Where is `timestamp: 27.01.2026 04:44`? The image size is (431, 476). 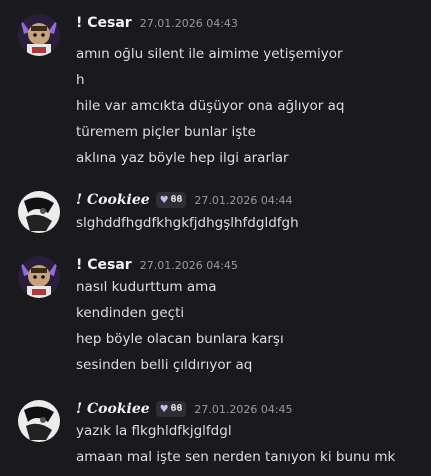 timestamp: 27.01.2026 04:44 is located at coordinates (243, 200).